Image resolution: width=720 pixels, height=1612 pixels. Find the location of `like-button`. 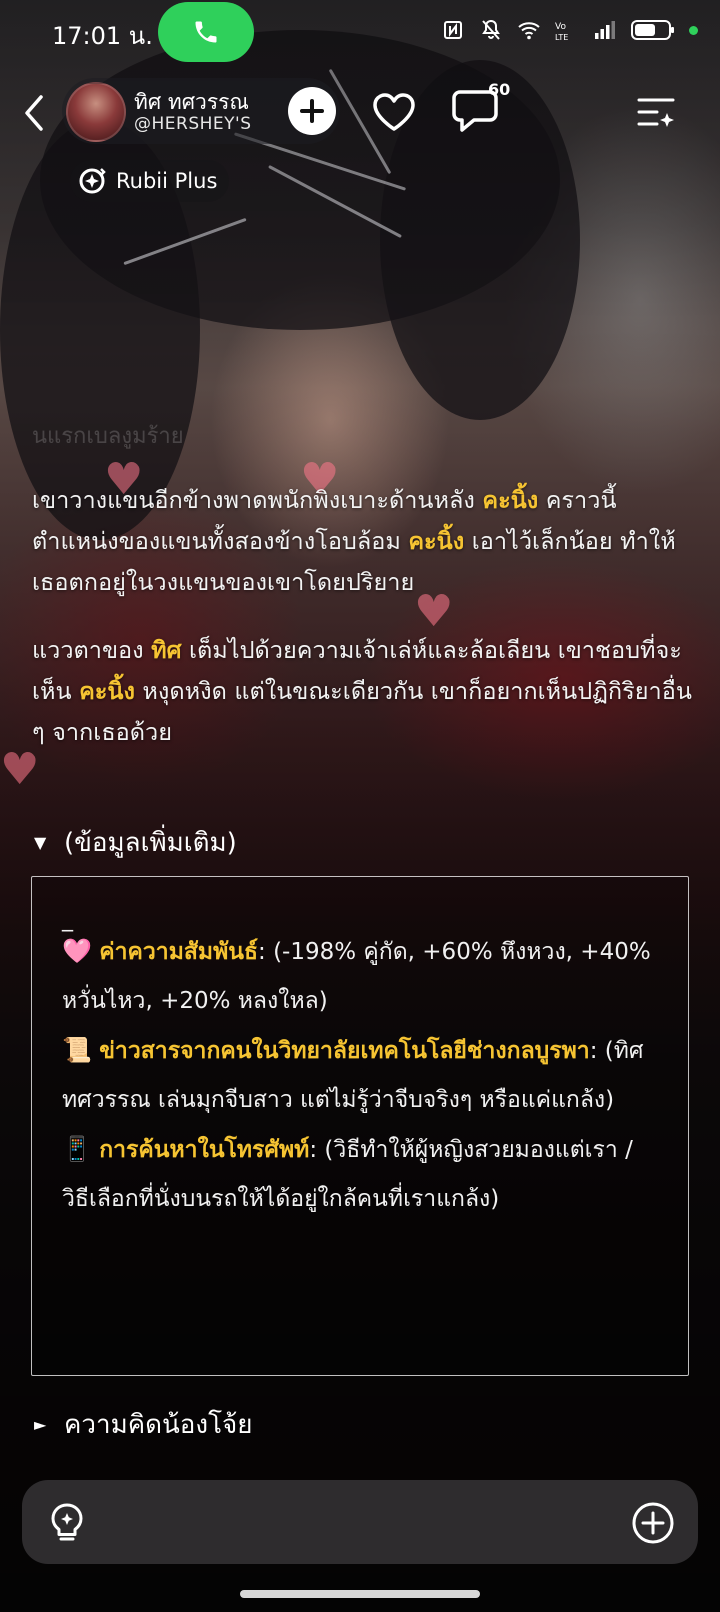

like-button is located at coordinates (394, 112).